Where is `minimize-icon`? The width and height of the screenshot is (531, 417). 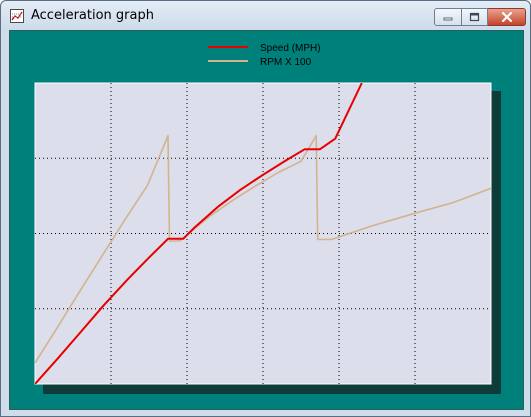 minimize-icon is located at coordinates (448, 19).